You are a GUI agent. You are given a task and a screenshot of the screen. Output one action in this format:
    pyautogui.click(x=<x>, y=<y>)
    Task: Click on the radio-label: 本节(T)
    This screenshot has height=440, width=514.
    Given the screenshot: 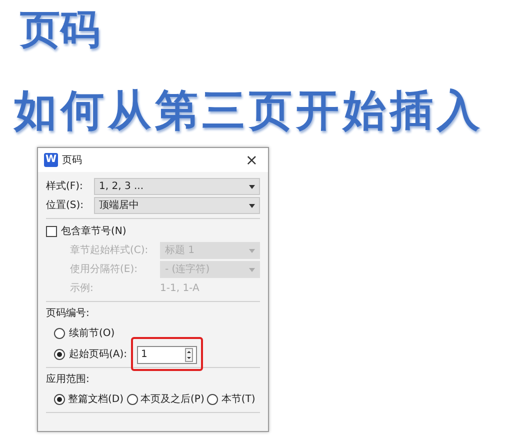 What is the action you would take?
    pyautogui.click(x=238, y=399)
    